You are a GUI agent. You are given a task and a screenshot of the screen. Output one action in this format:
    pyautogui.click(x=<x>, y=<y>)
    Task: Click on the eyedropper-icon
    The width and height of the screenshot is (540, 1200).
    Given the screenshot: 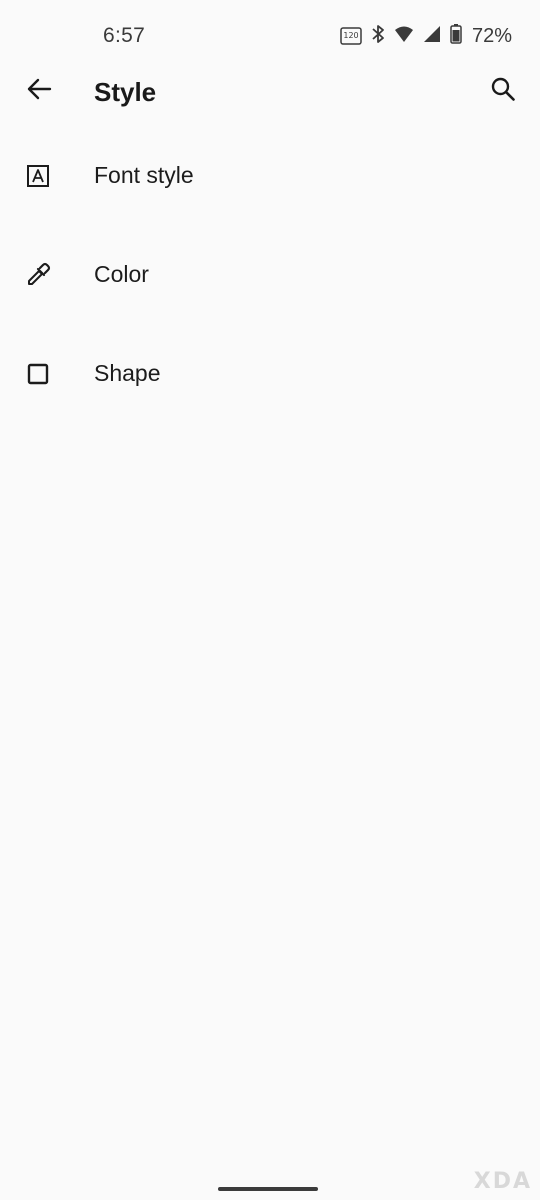 What is the action you would take?
    pyautogui.click(x=38, y=275)
    